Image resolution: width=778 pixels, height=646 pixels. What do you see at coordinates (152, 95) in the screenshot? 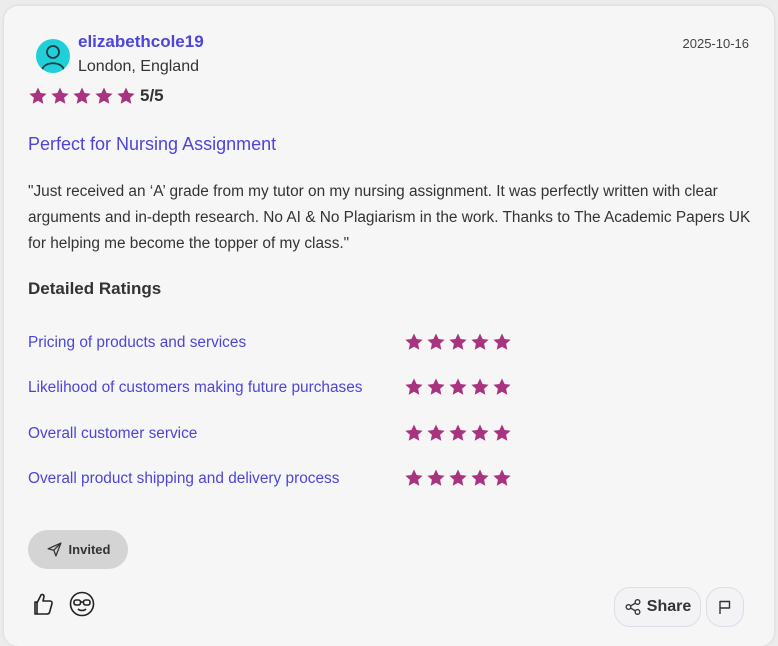
I see `overall-score: 5/5` at bounding box center [152, 95].